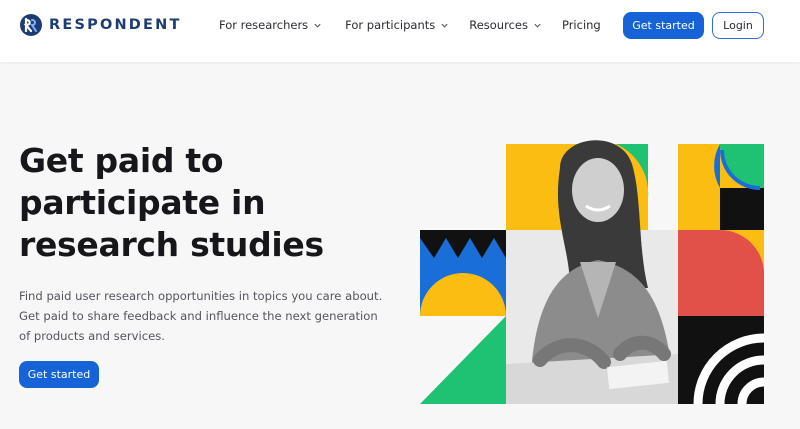 The width and height of the screenshot is (800, 429). I want to click on respondent-logo-icon, so click(31, 25).